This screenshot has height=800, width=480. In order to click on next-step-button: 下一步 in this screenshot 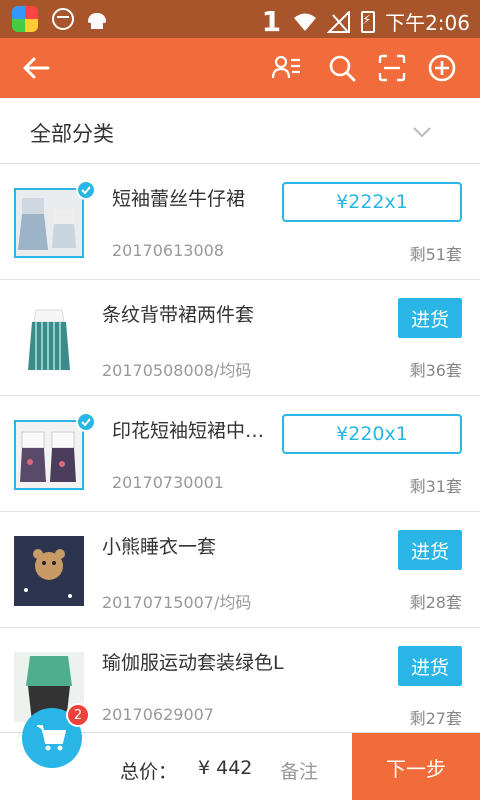, I will do `click(416, 766)`.